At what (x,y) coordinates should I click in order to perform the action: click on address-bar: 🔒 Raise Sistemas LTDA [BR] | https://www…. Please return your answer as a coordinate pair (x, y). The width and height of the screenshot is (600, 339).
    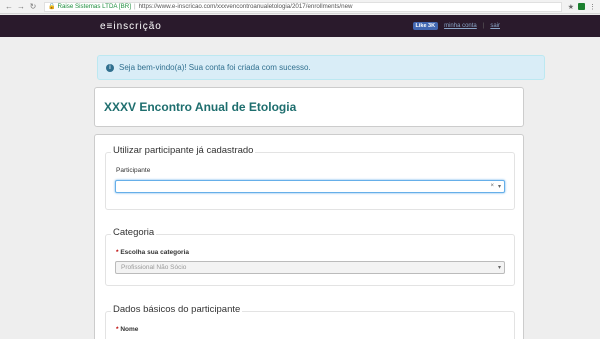
    Looking at the image, I should click on (303, 6).